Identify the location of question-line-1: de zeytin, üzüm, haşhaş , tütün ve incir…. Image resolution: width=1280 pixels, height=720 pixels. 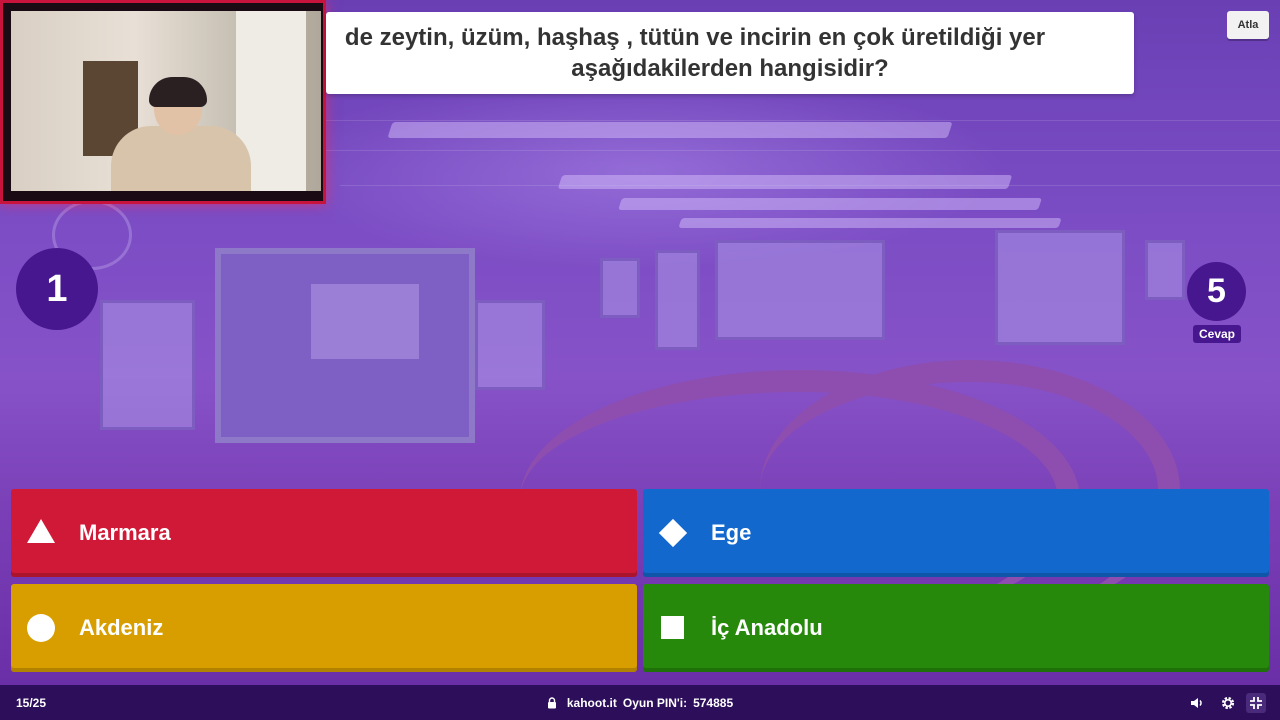
(695, 37).